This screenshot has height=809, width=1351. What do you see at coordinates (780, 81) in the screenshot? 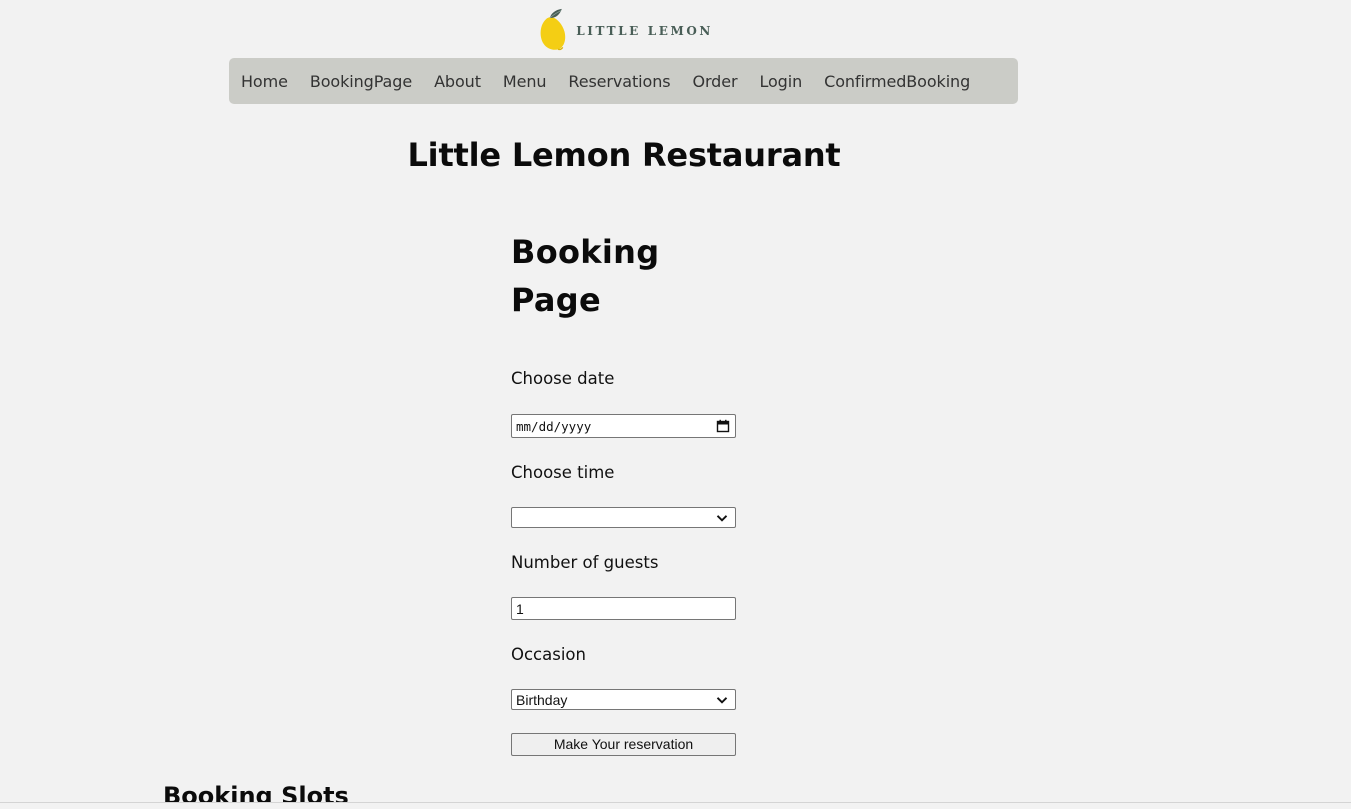
I see `nav-link-login: Login` at bounding box center [780, 81].